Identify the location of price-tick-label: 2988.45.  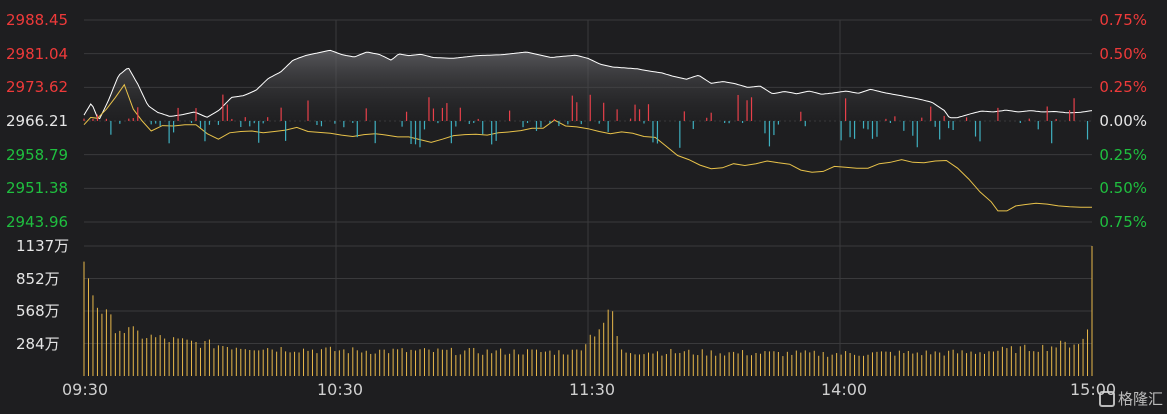
(37, 20).